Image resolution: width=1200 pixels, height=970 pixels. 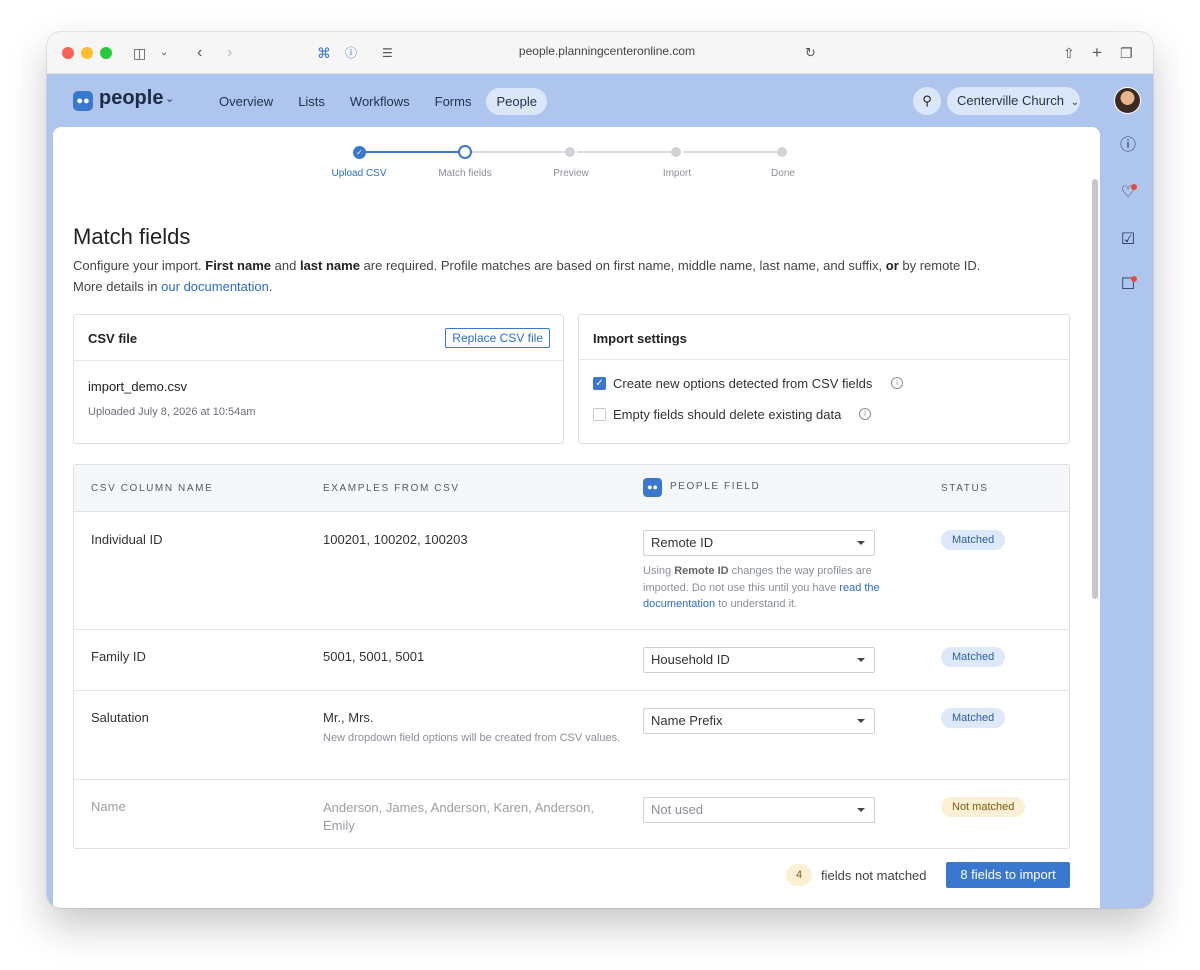 I want to click on nav-workflows: Workflows, so click(x=380, y=101).